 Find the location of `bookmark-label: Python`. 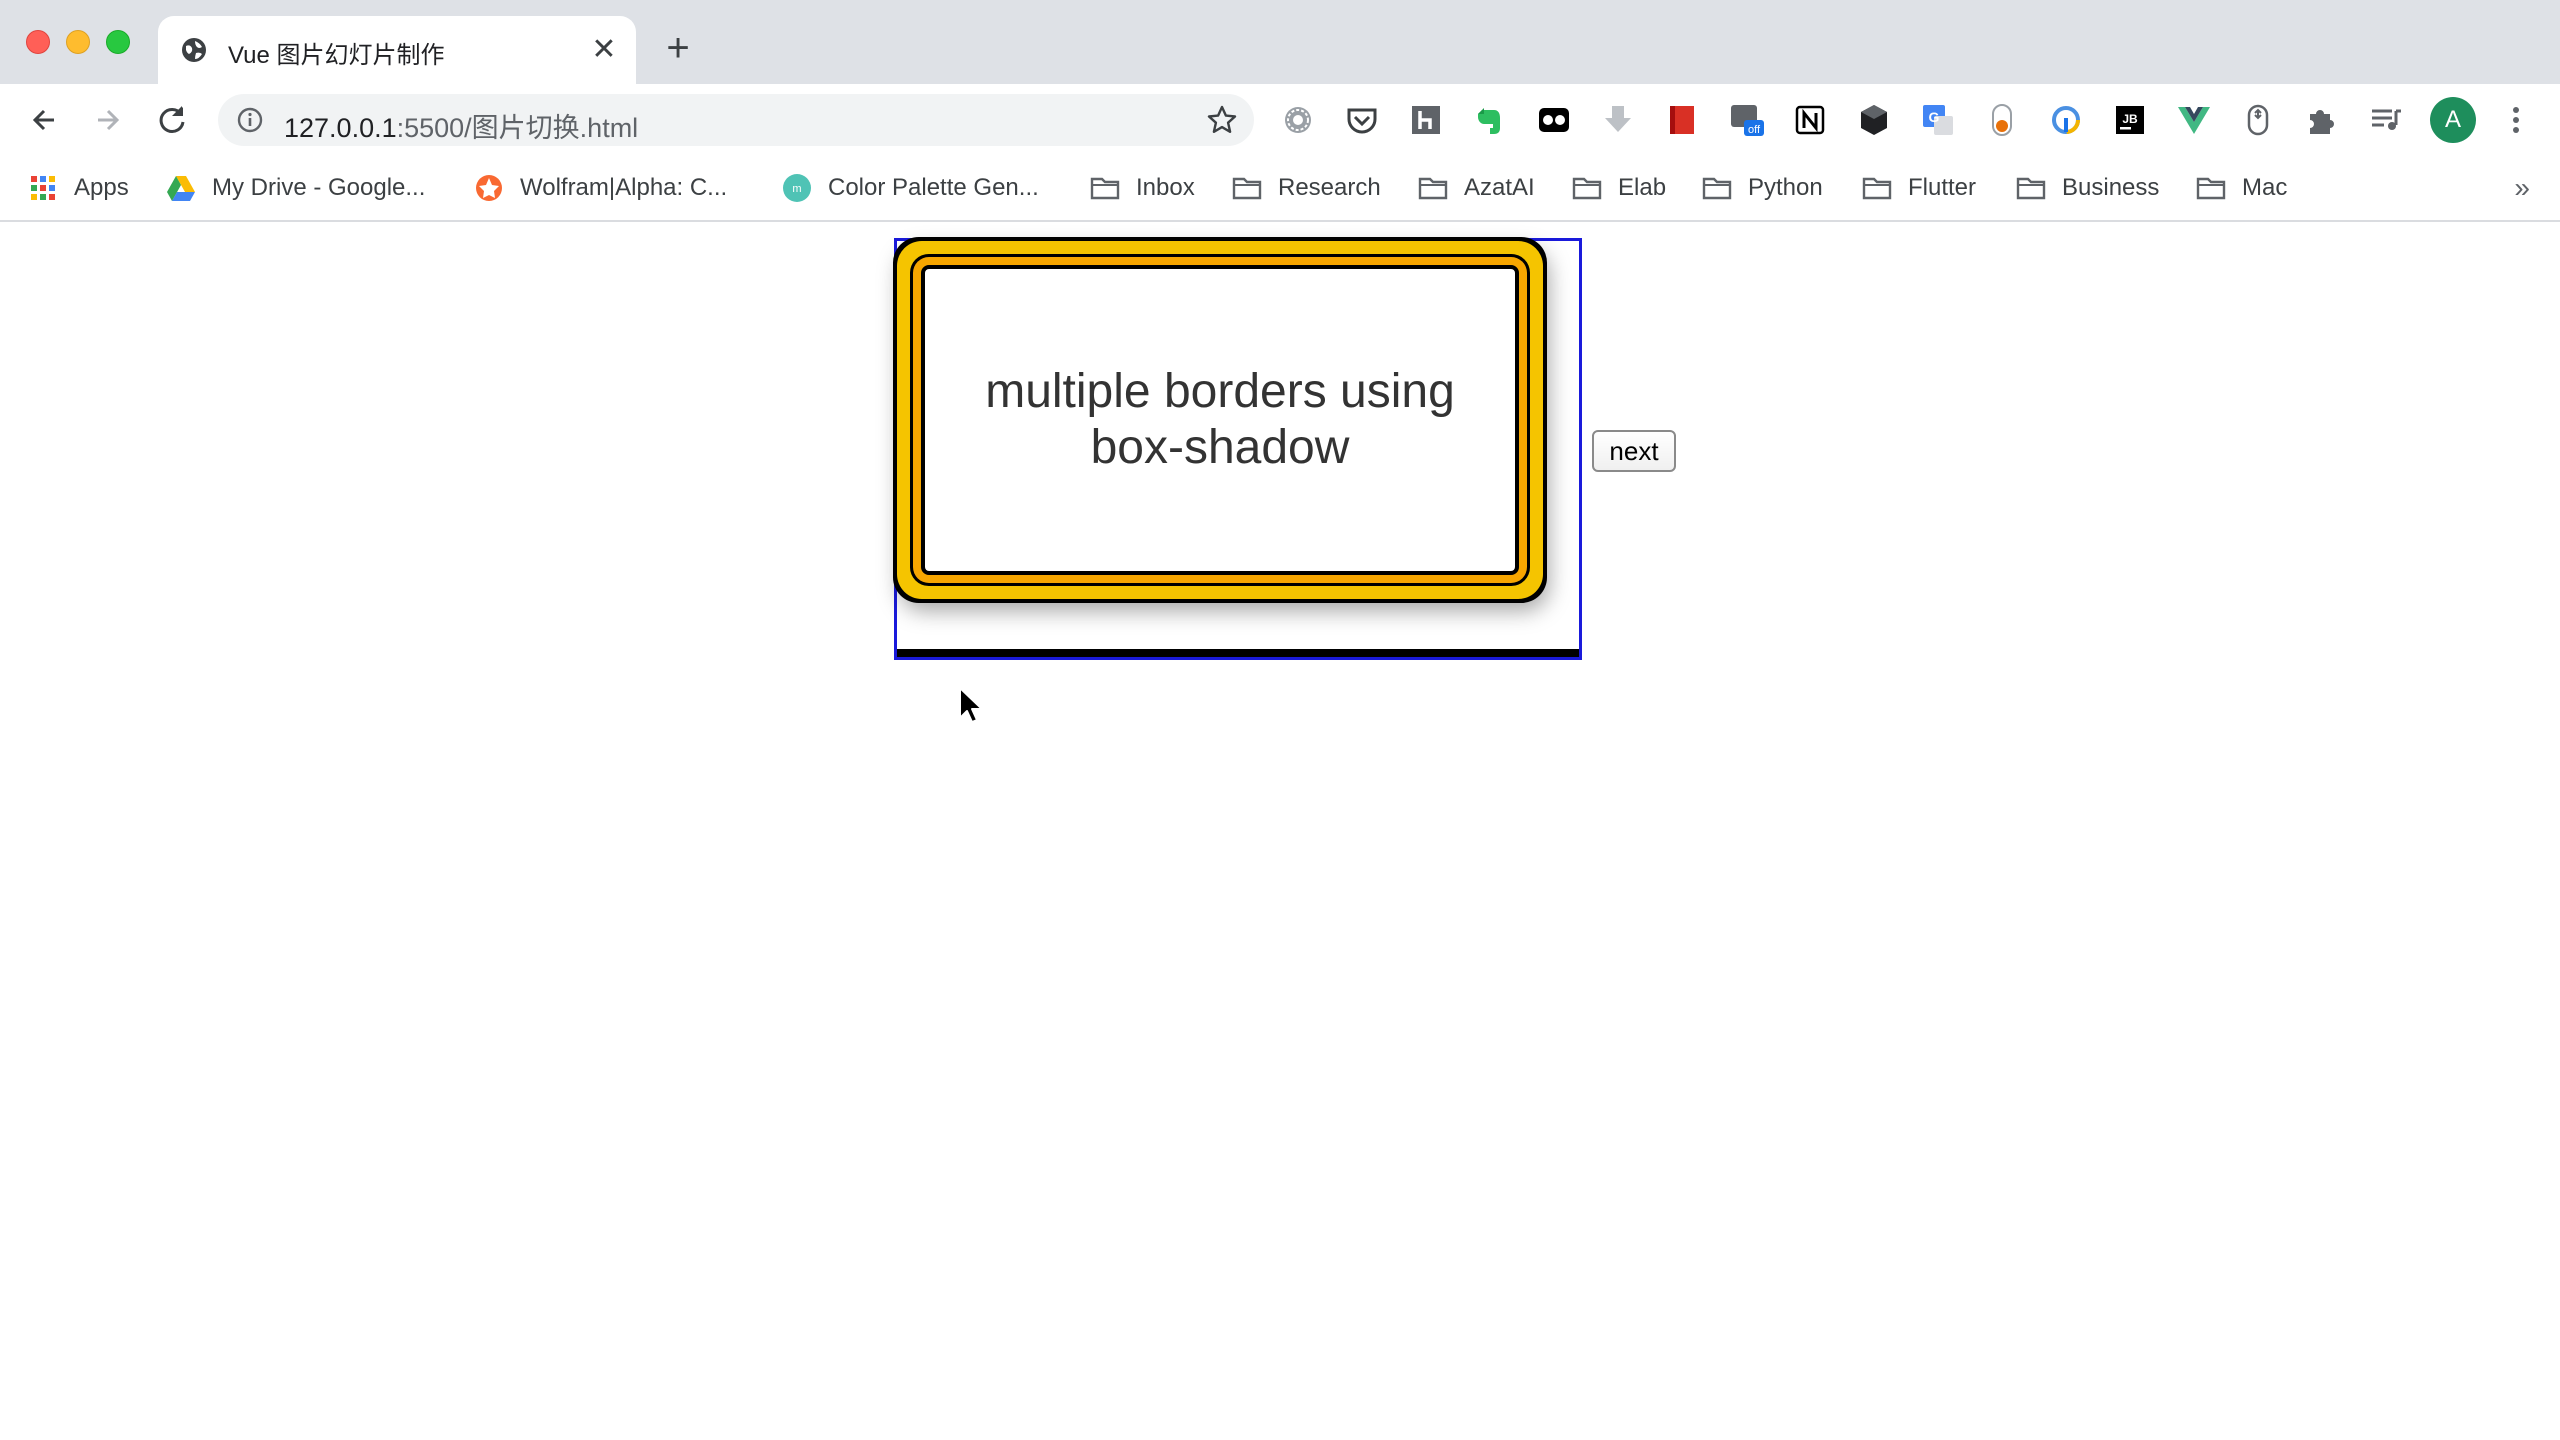

bookmark-label: Python is located at coordinates (1785, 187).